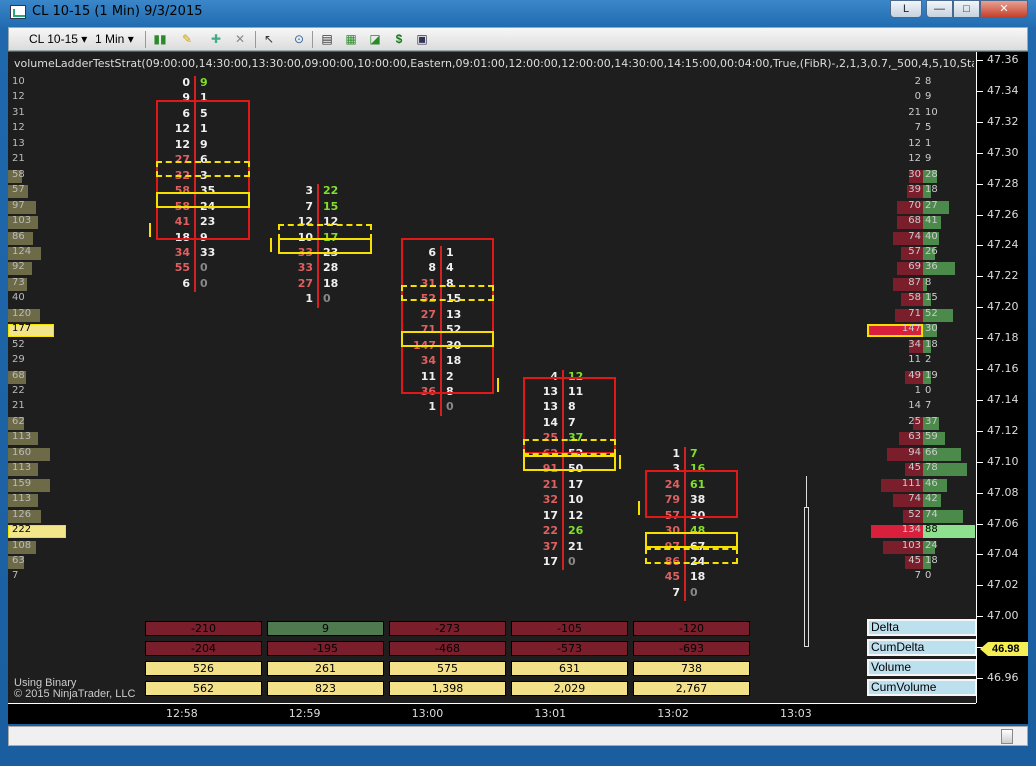  What do you see at coordinates (1003, 523) in the screenshot?
I see `price-tick-label: 47.06` at bounding box center [1003, 523].